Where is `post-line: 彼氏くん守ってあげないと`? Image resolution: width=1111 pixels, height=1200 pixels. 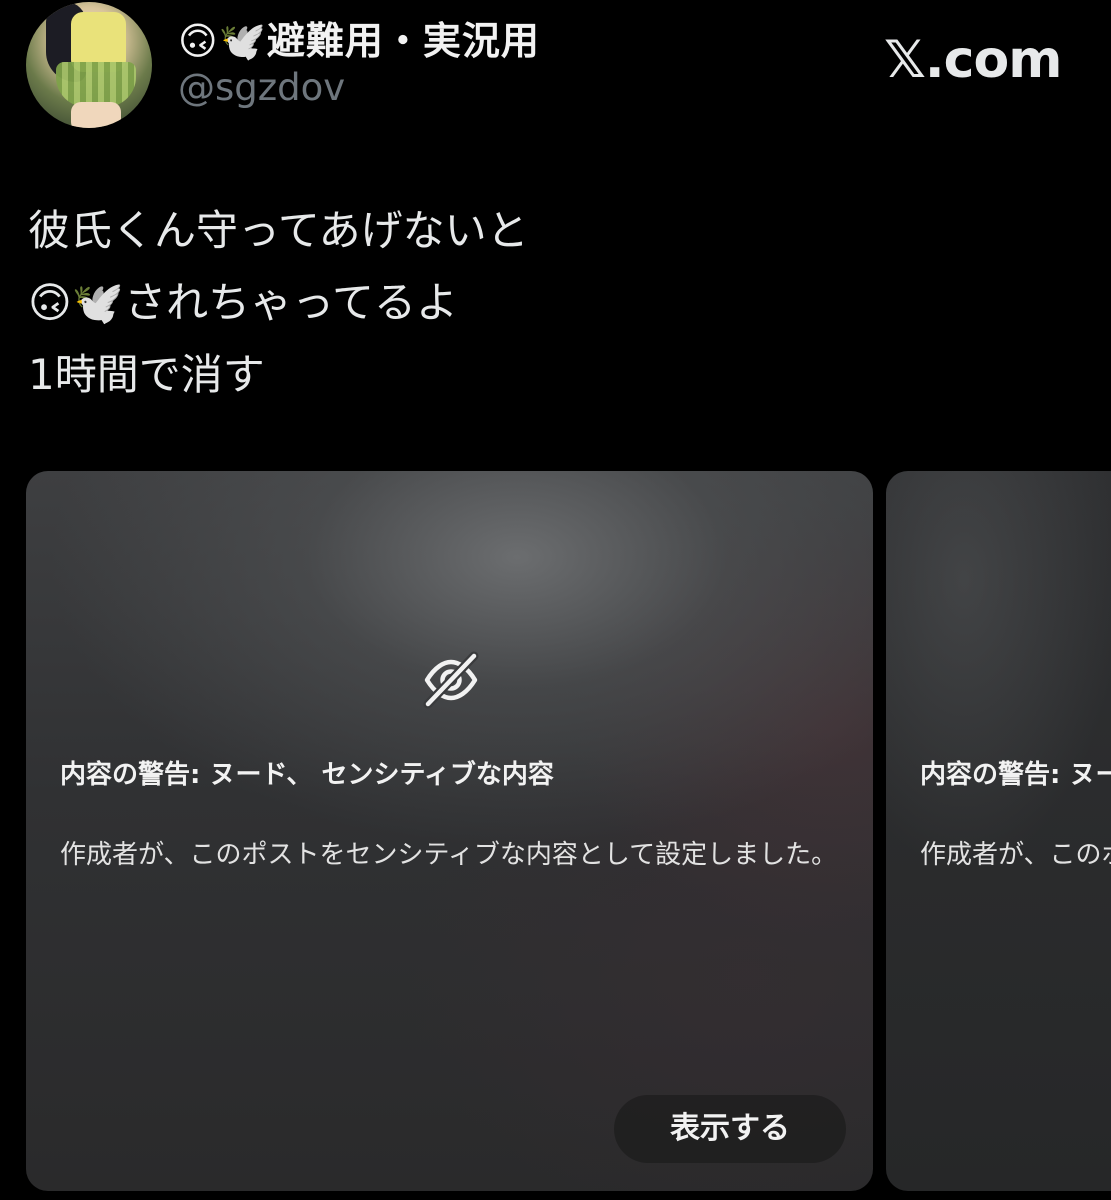
post-line: 彼氏くん守ってあげないと is located at coordinates (278, 230).